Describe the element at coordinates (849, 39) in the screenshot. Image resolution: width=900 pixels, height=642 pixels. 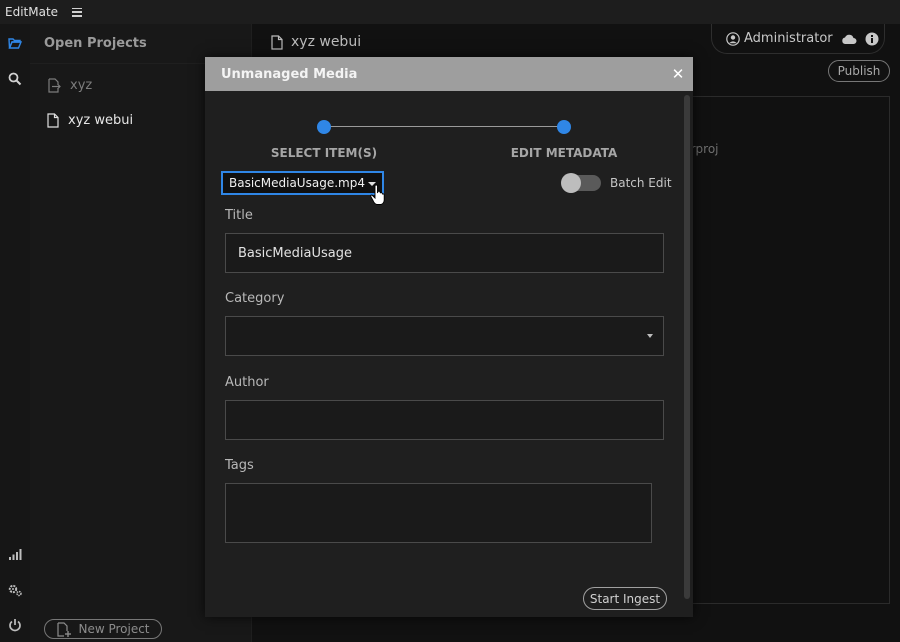
I see `cloud-icon` at that location.